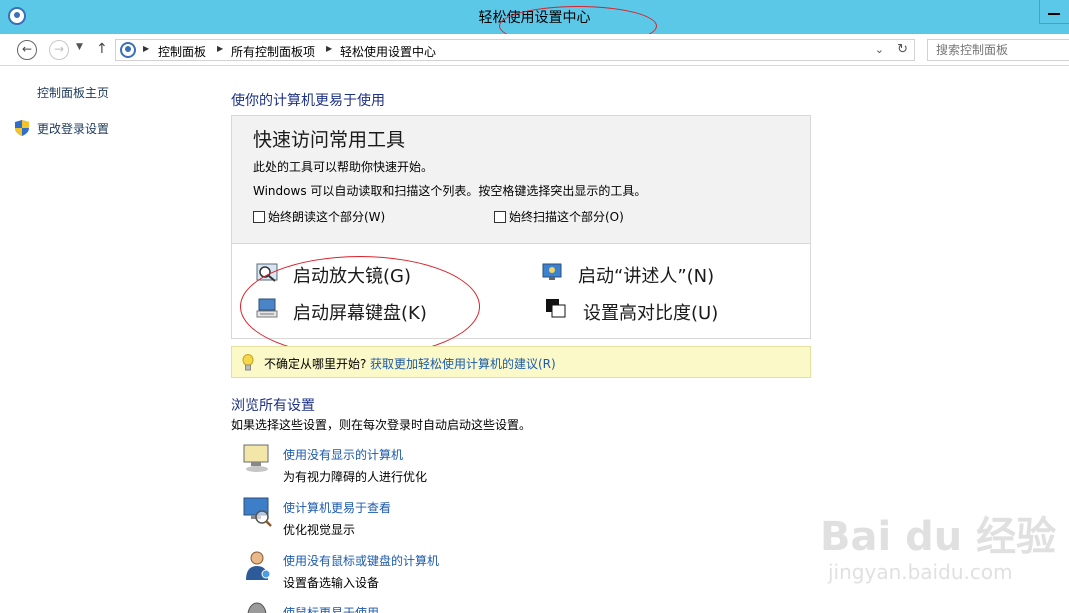 The width and height of the screenshot is (1069, 613). Describe the element at coordinates (102, 49) in the screenshot. I see `up-arrow-button: ↑` at that location.